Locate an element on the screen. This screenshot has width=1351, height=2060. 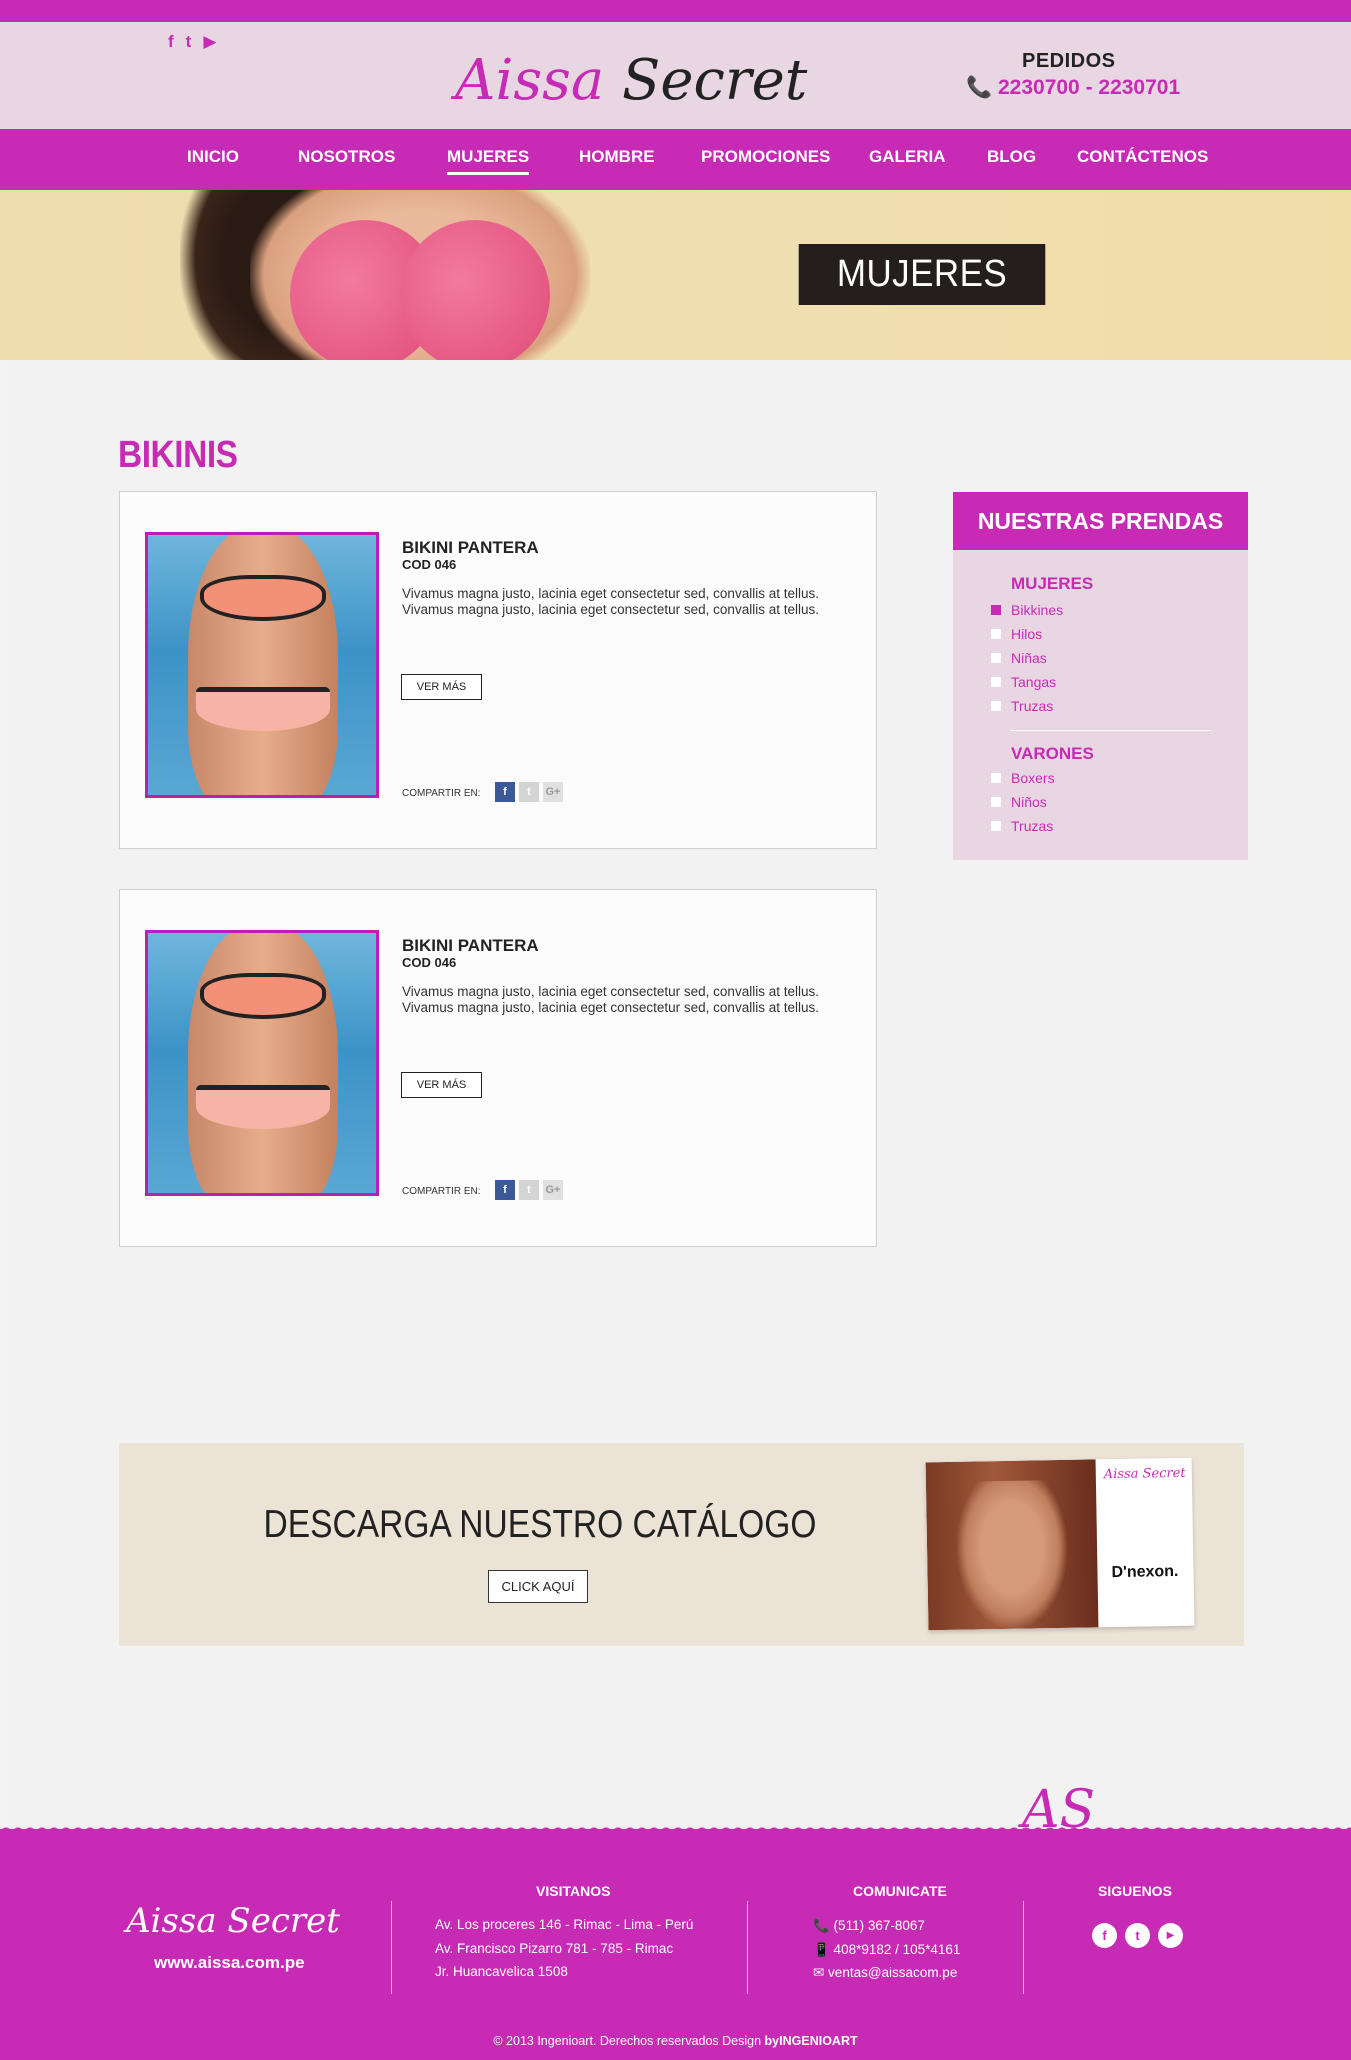
footer-mobile: 📱 408*9182 / 105*4161 is located at coordinates (887, 1949).